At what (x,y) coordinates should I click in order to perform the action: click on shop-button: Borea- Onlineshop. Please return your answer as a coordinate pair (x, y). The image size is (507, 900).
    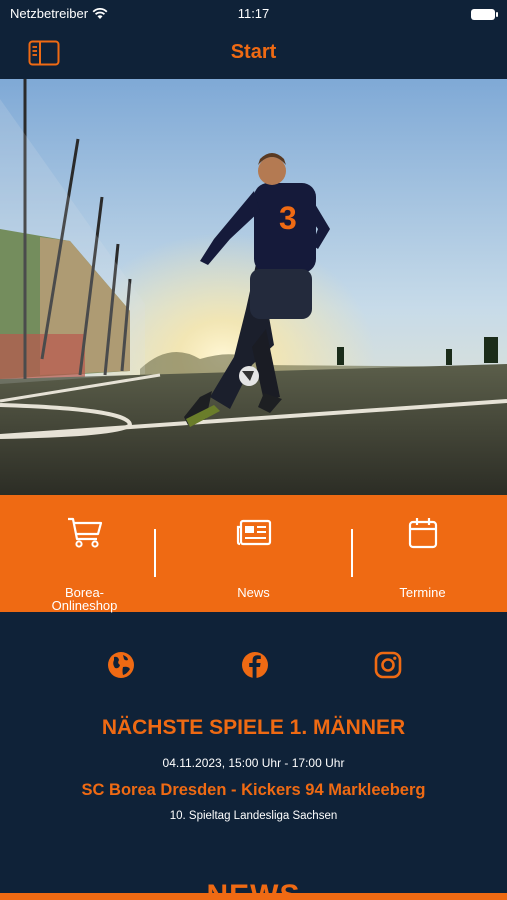
    Looking at the image, I should click on (84, 553).